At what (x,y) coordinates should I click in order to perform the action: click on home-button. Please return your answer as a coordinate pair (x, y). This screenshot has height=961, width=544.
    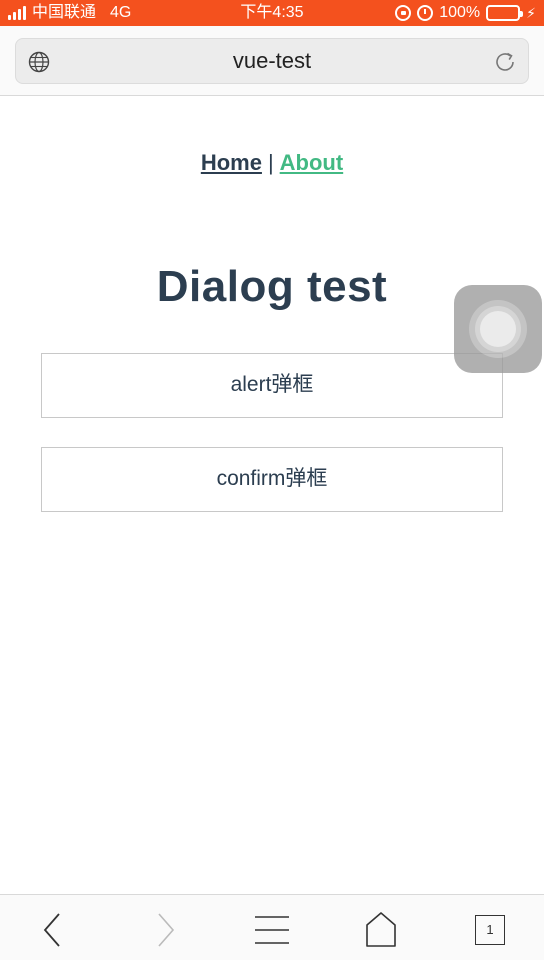
    Looking at the image, I should click on (381, 928).